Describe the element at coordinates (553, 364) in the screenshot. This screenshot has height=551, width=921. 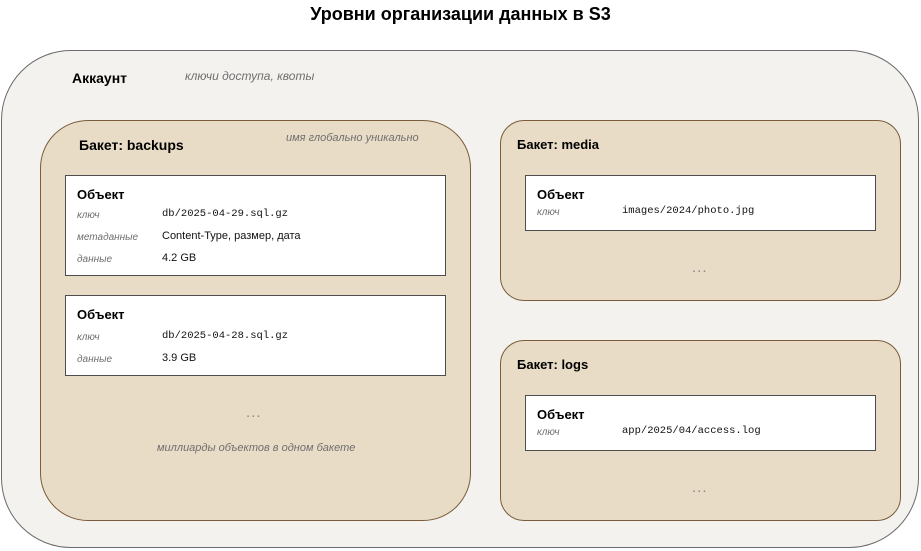
I see `bucket-logs-label: Бакет: logs` at that location.